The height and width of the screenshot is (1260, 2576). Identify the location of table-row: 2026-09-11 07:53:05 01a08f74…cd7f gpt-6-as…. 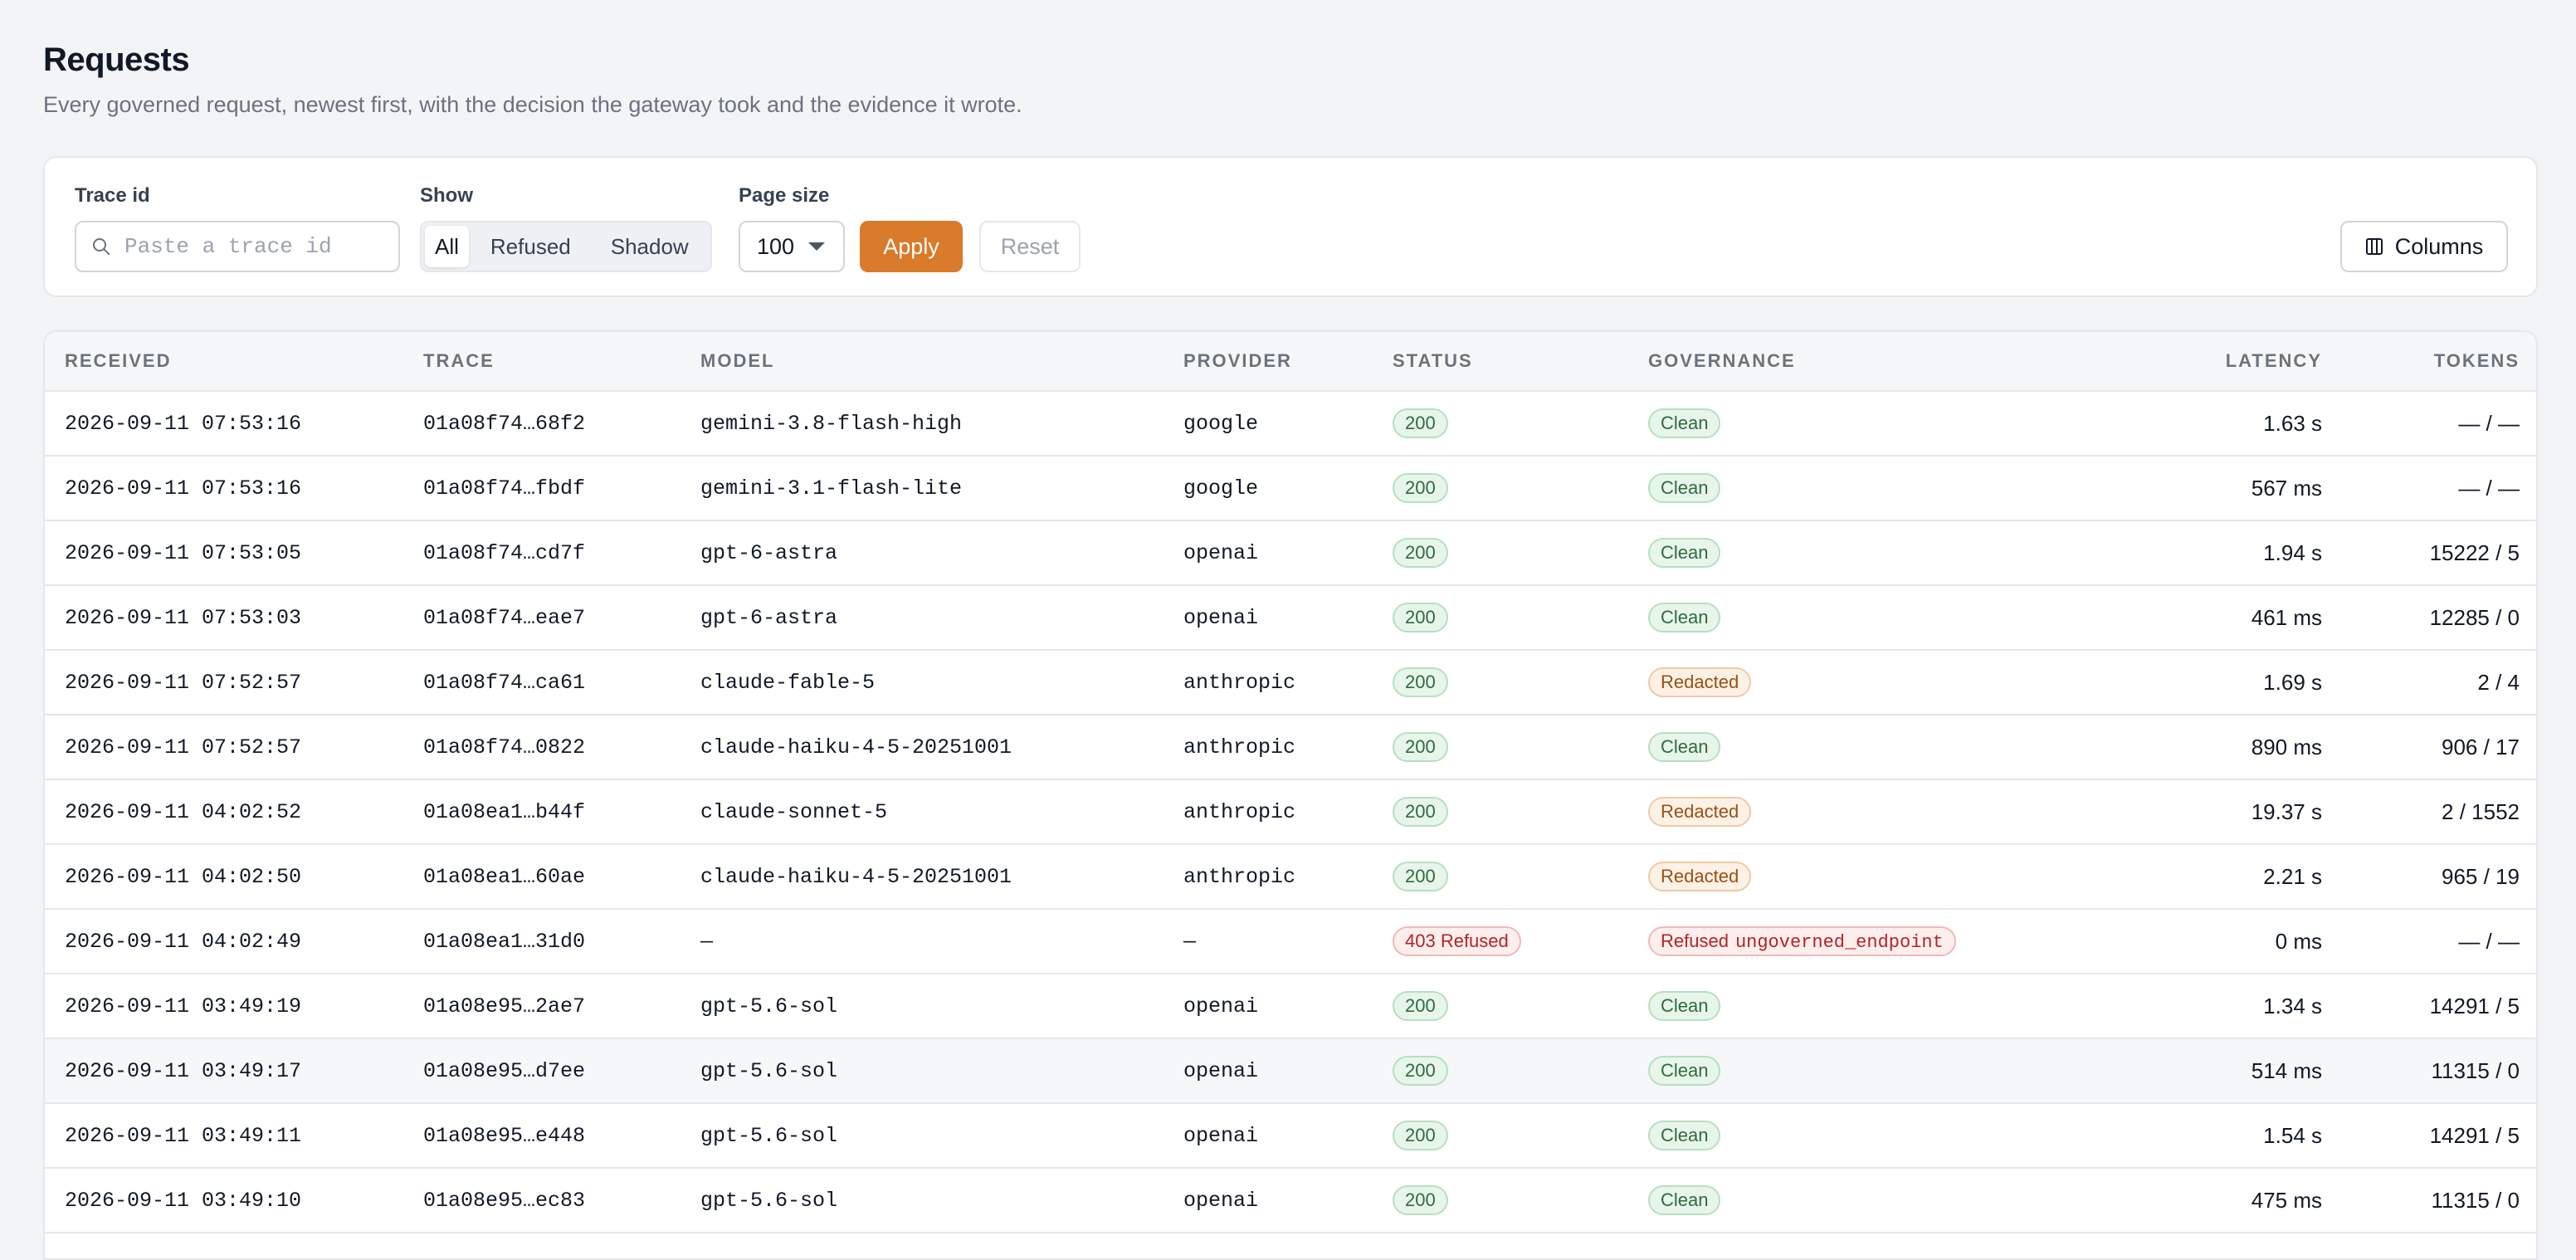
(1291, 553).